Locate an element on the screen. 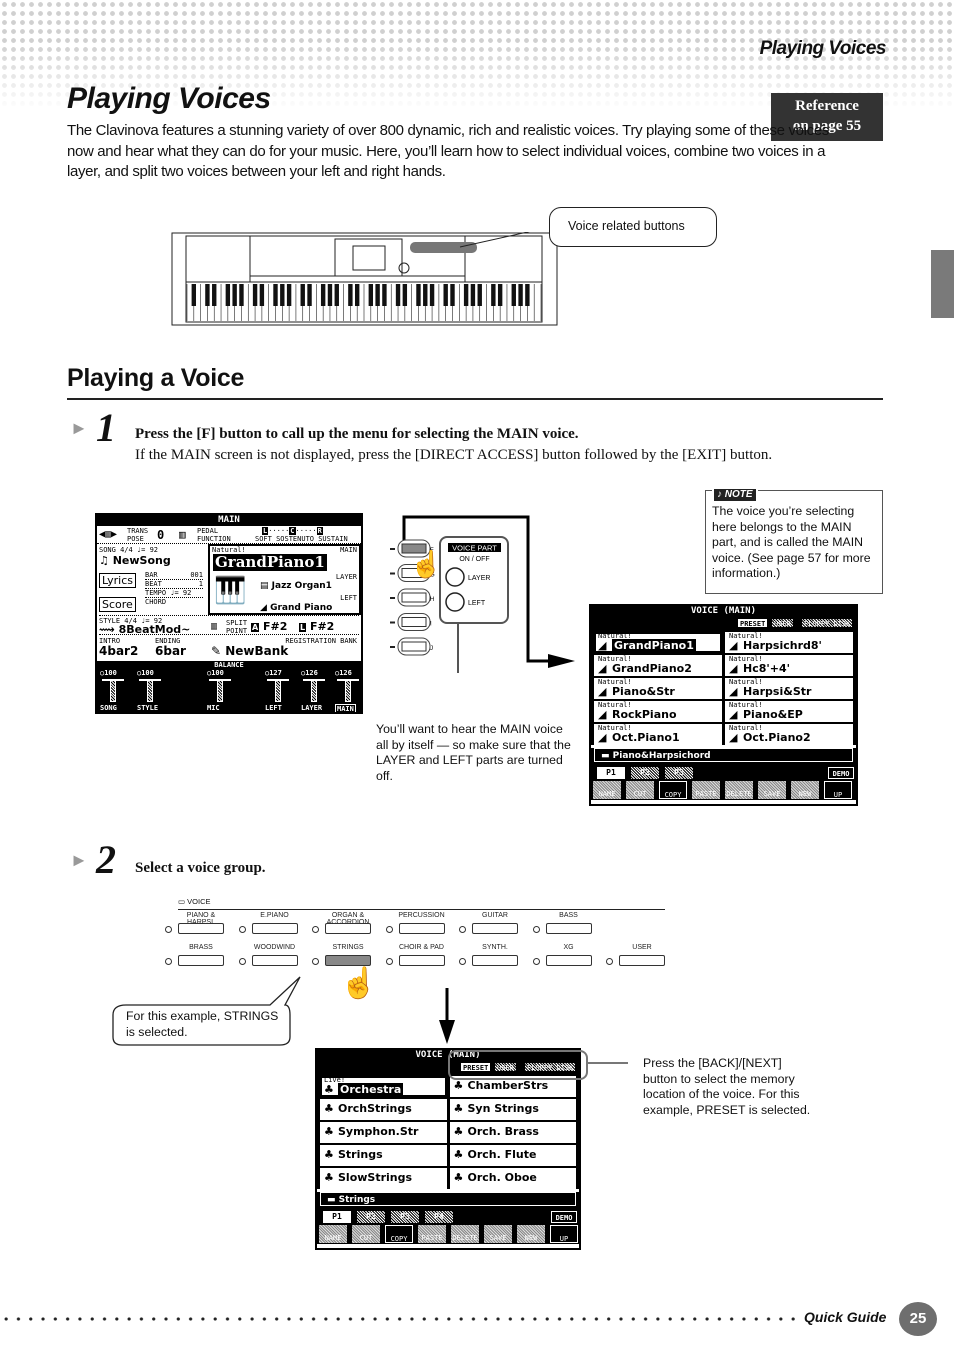 Image resolution: width=954 pixels, height=1351 pixels. balance-slider-main: ○126 MAIN is located at coordinates (348, 690).